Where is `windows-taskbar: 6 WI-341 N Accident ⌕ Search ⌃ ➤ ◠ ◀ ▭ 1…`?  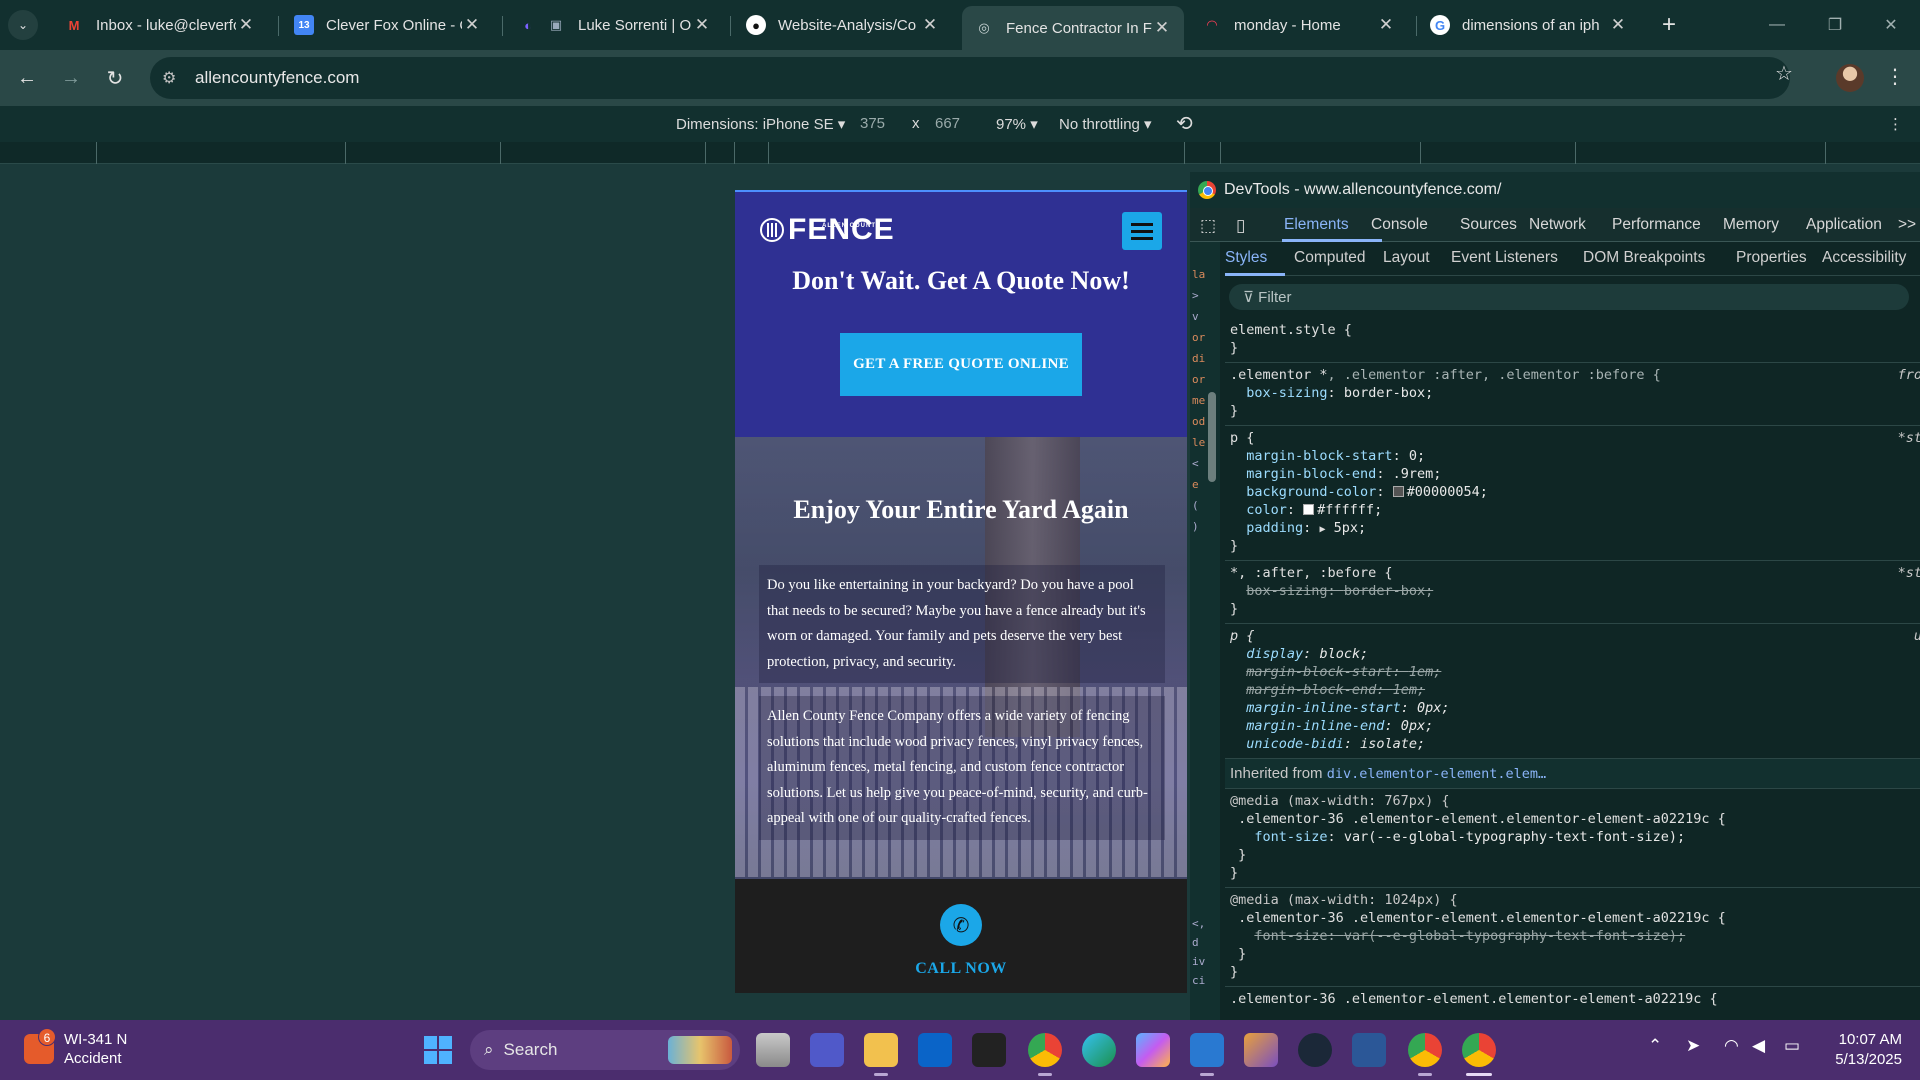 windows-taskbar: 6 WI-341 N Accident ⌕ Search ⌃ ➤ ◠ ◀ ▭ 1… is located at coordinates (960, 1050).